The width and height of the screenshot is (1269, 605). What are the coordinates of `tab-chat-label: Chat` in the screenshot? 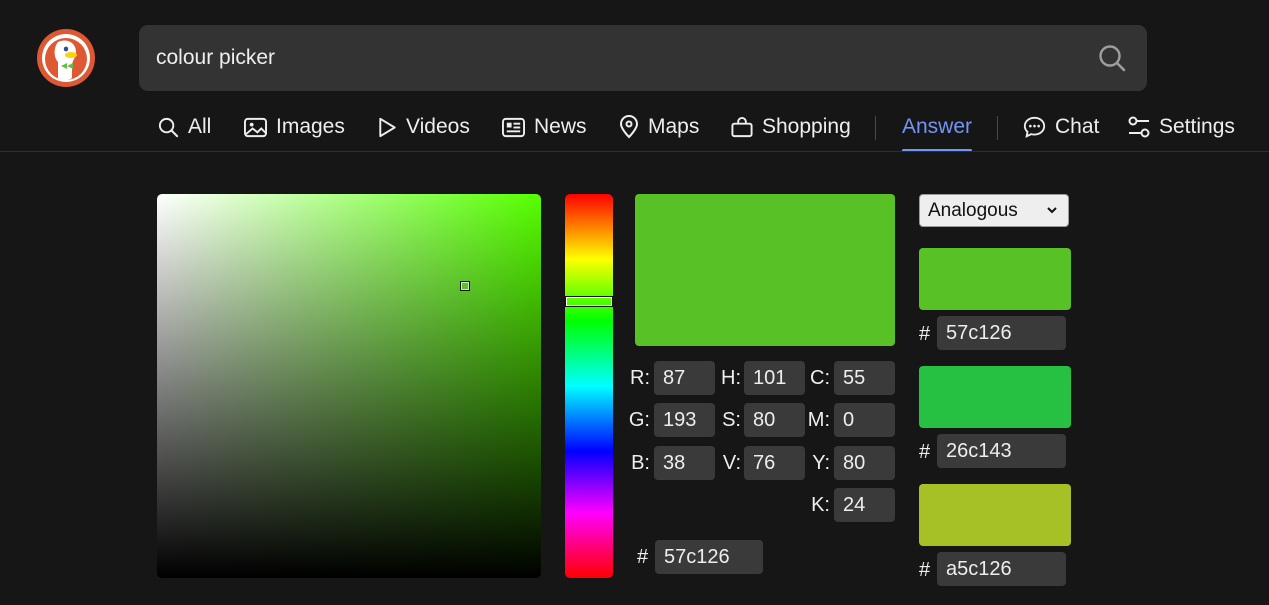 It's located at (1077, 126).